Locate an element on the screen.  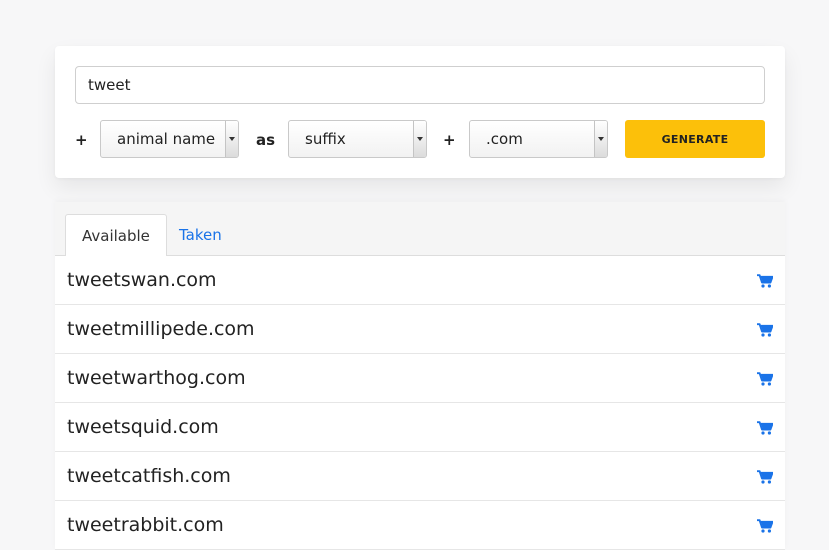
list-item: tweetcatfish.com is located at coordinates (420, 476).